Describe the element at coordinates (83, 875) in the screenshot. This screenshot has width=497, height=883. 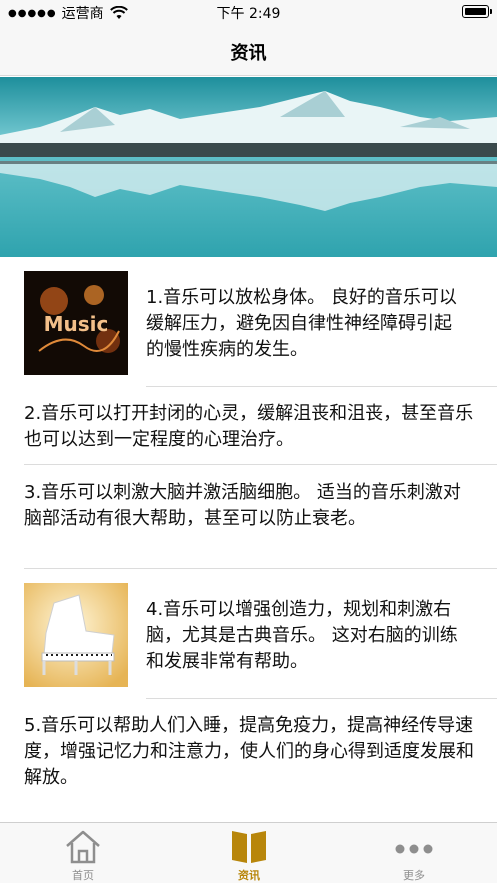
I see `tab-label: 首页` at that location.